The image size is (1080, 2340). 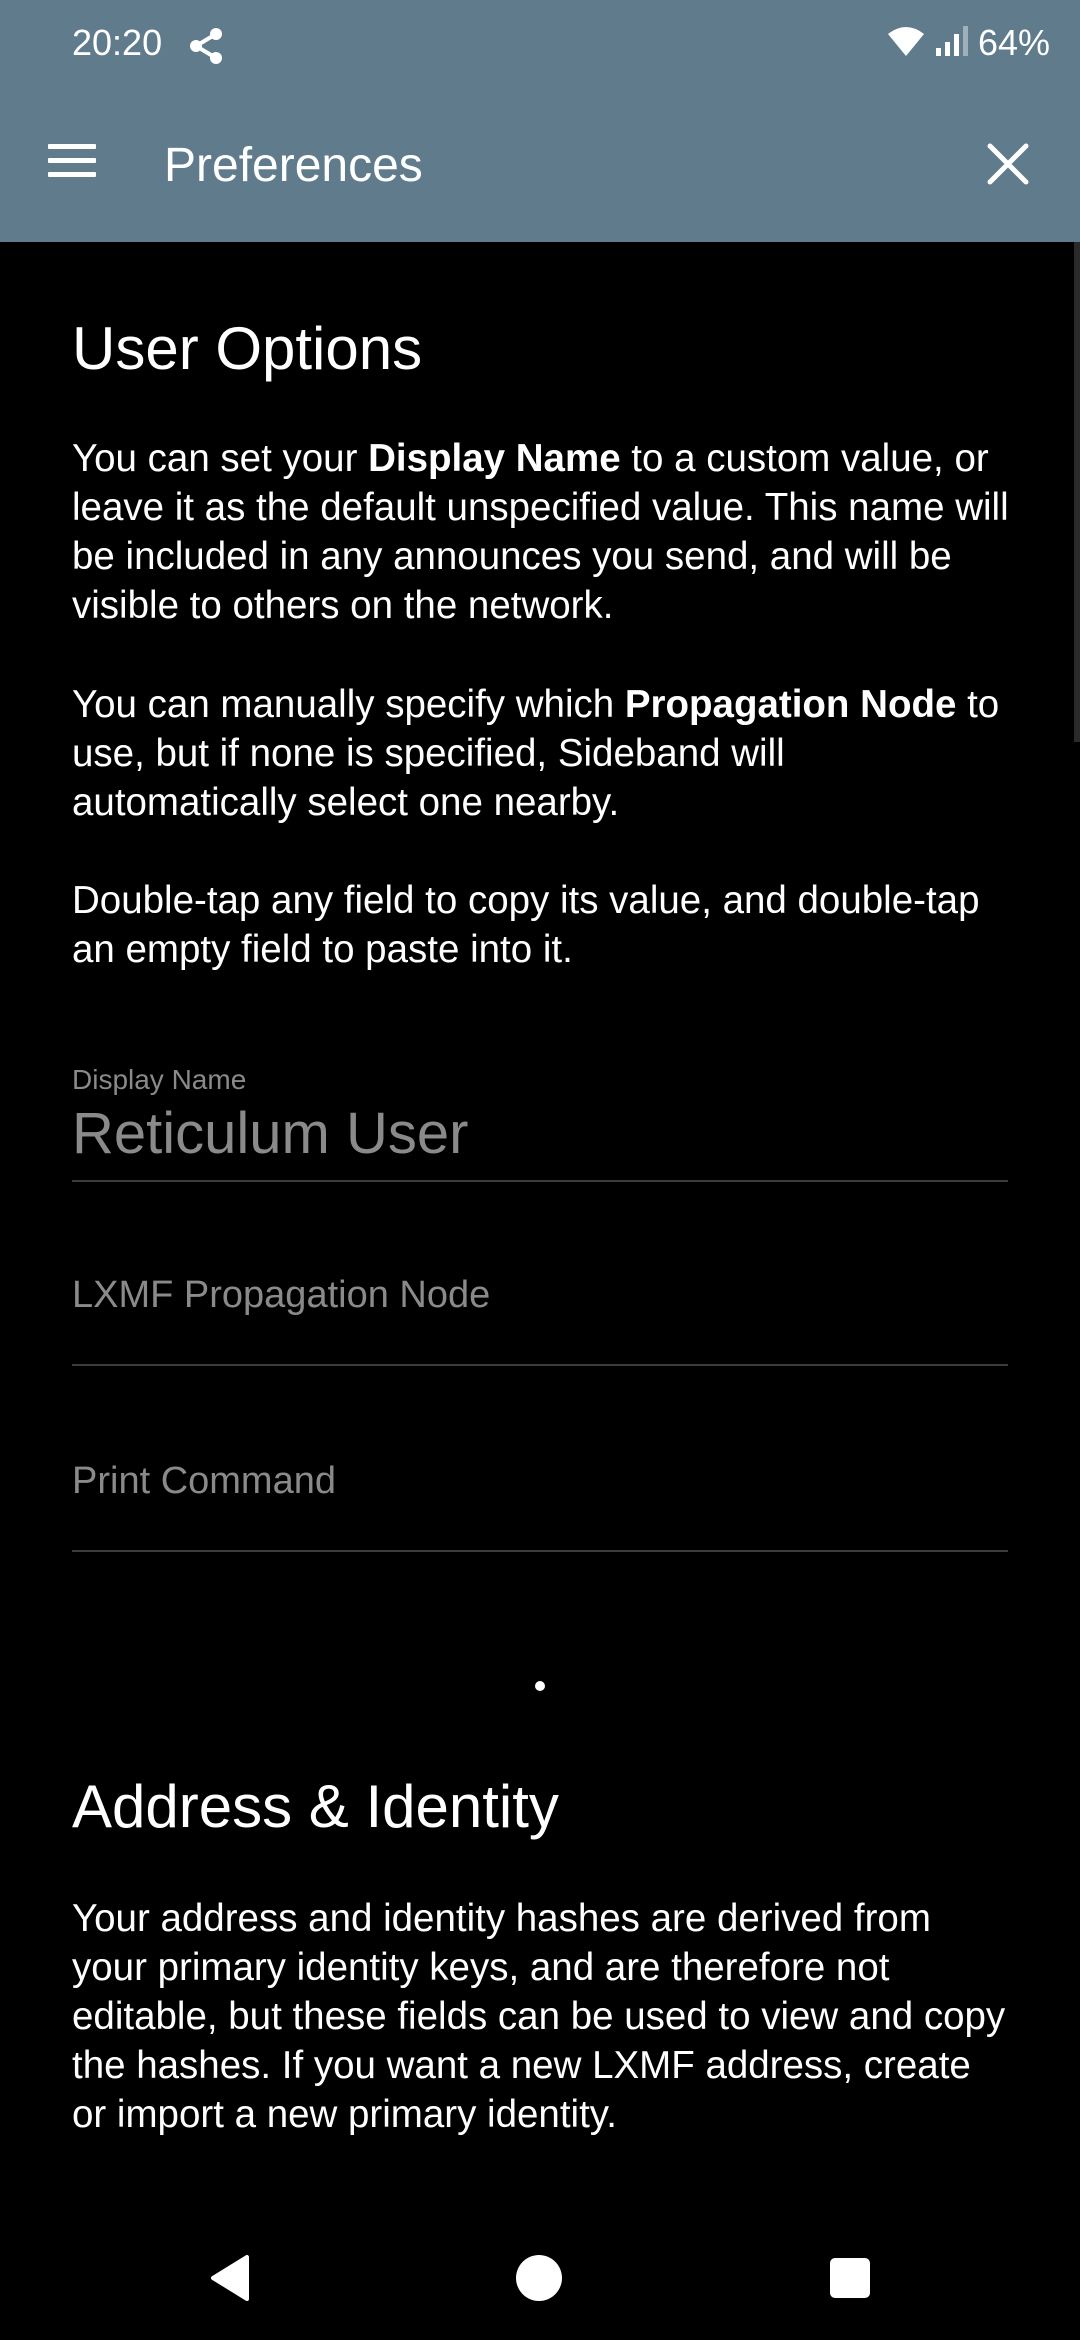 I want to click on user-options-heading: User Options, so click(x=247, y=348).